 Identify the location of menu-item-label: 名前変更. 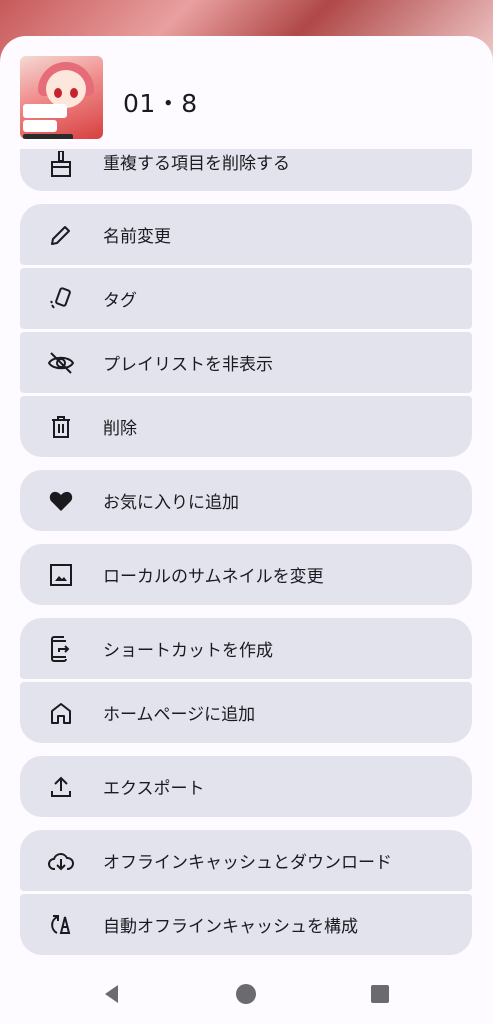
(137, 237).